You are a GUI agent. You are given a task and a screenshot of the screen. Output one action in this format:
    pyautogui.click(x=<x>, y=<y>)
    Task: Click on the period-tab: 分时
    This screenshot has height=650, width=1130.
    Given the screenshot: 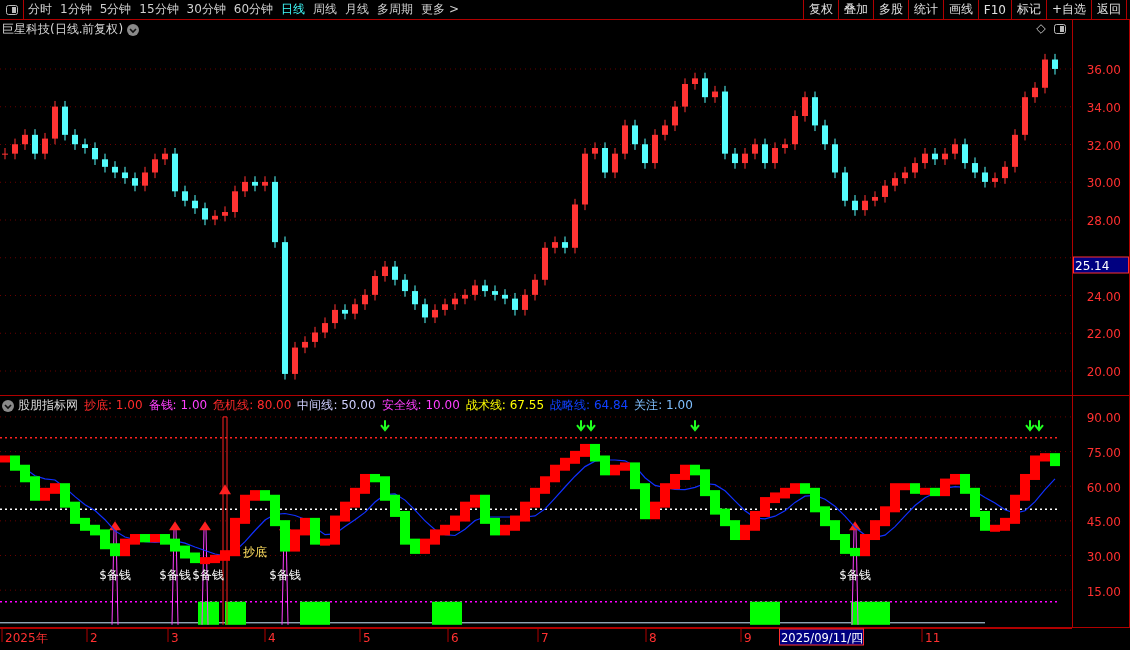 What is the action you would take?
    pyautogui.click(x=40, y=9)
    